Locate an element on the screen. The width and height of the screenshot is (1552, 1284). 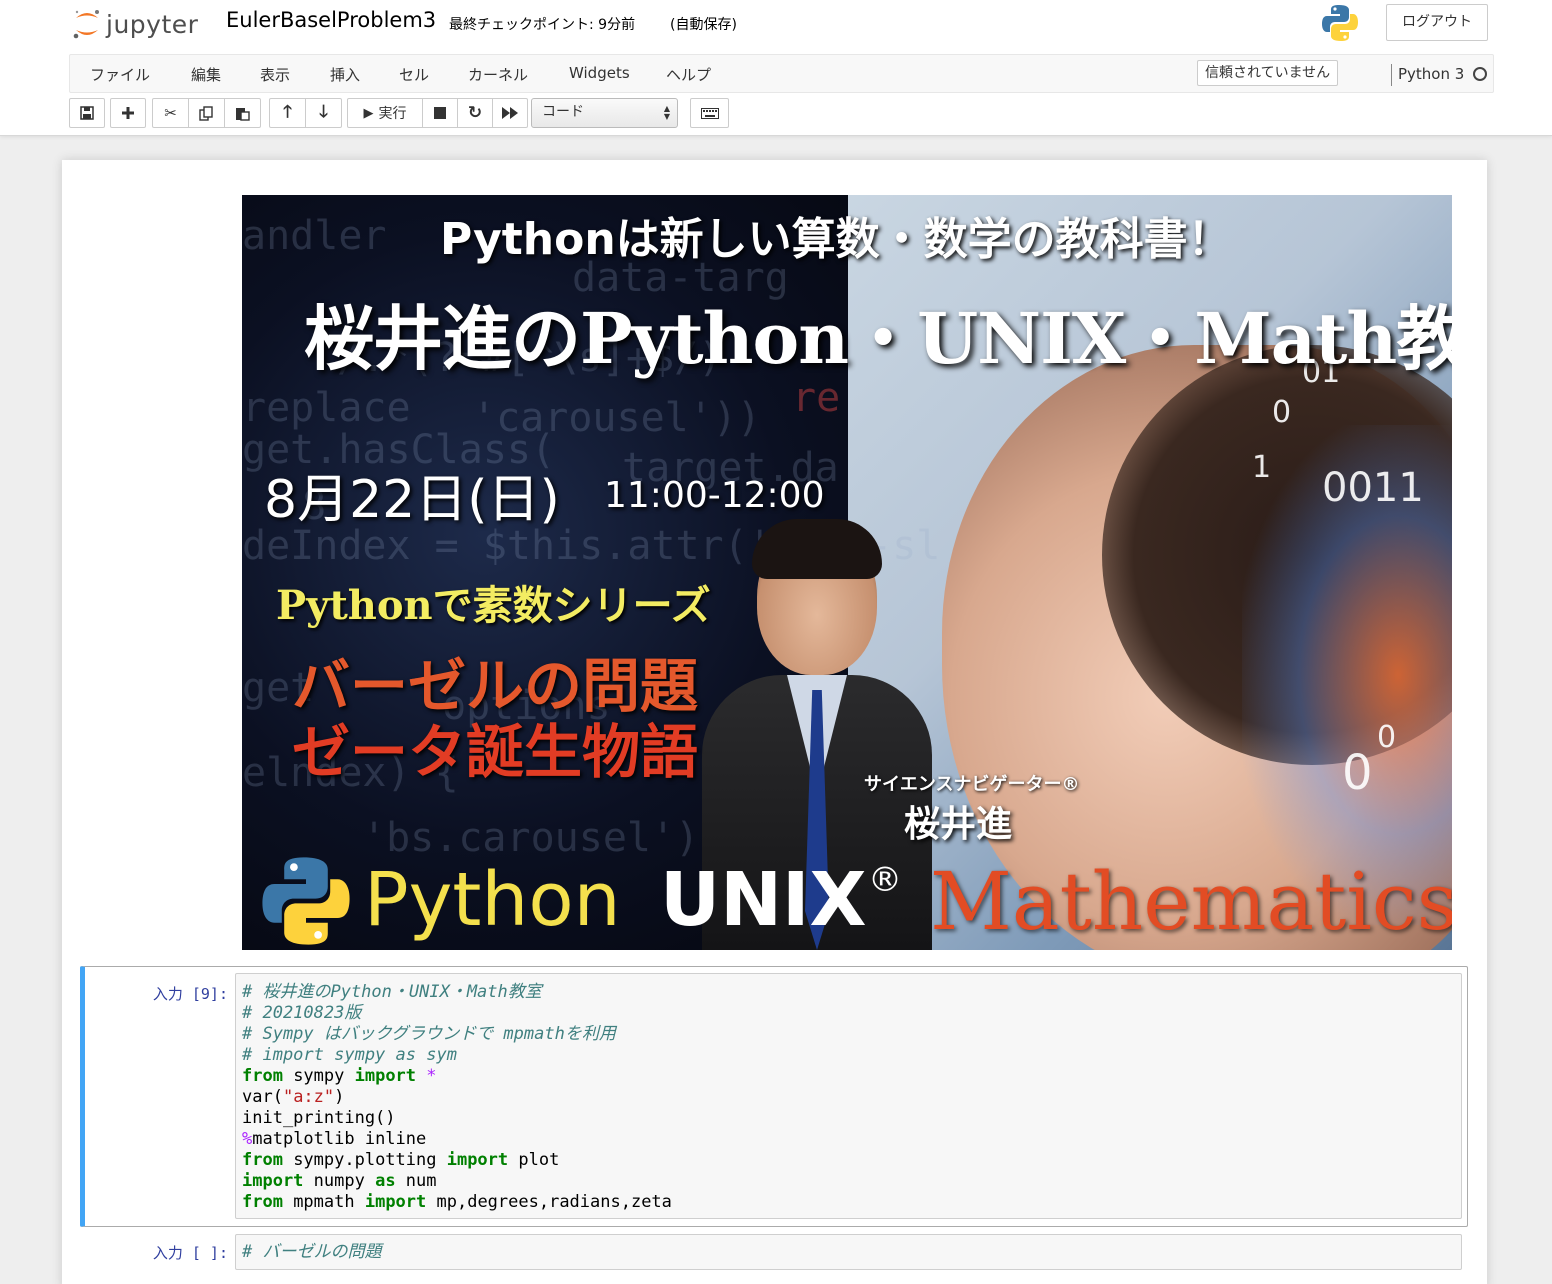
logout-button: ログアウト is located at coordinates (1437, 22).